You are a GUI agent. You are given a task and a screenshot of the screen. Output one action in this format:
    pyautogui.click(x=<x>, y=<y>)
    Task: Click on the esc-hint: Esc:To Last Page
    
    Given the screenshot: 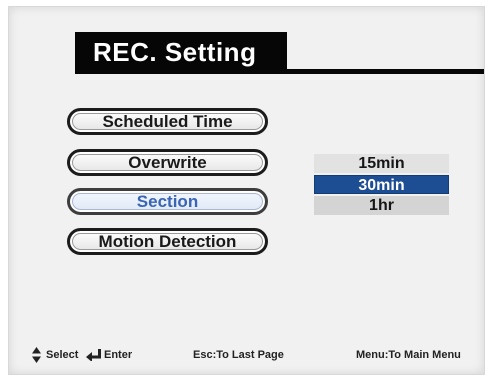 What is the action you would take?
    pyautogui.click(x=238, y=355)
    